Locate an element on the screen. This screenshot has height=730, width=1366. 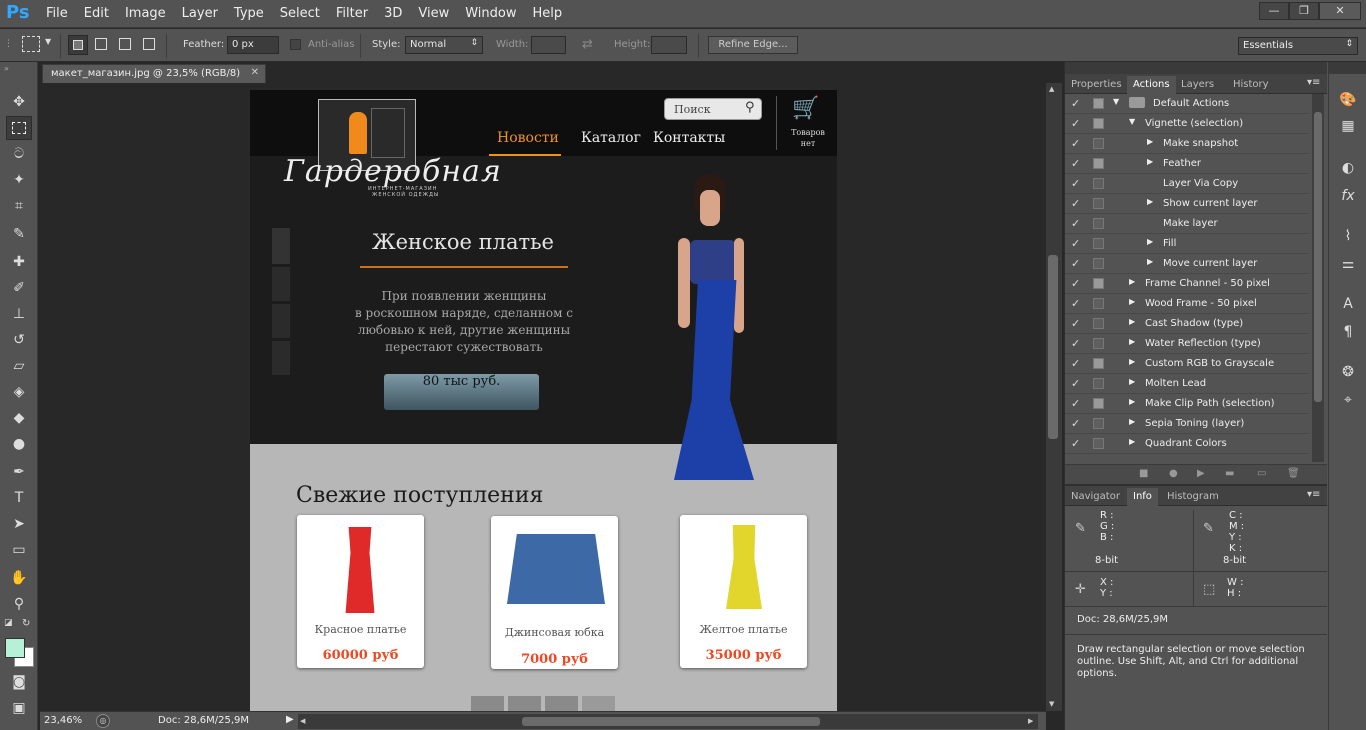
scroll-left-icon: ◀ is located at coordinates (302, 721).